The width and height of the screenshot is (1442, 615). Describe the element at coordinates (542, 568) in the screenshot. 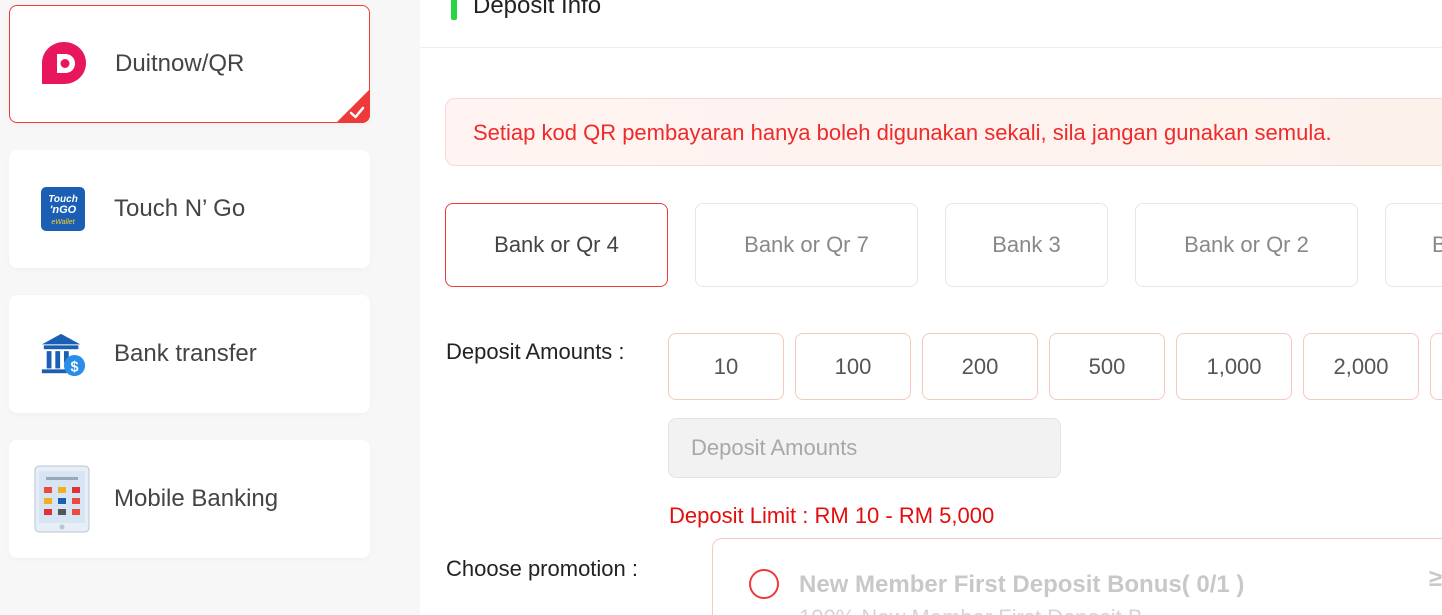

I see `choose-promotion-label: Choose promotion :` at that location.